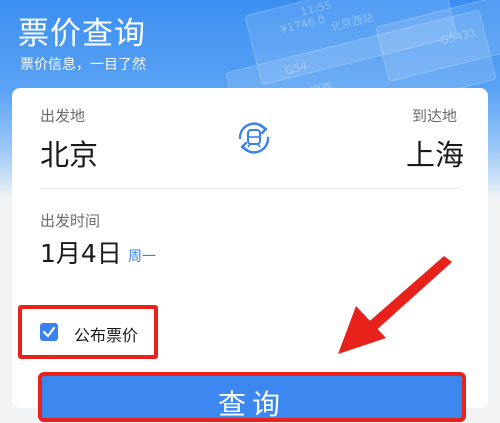 This screenshot has width=500, height=423. I want to click on red-arrow-icon, so click(395, 305).